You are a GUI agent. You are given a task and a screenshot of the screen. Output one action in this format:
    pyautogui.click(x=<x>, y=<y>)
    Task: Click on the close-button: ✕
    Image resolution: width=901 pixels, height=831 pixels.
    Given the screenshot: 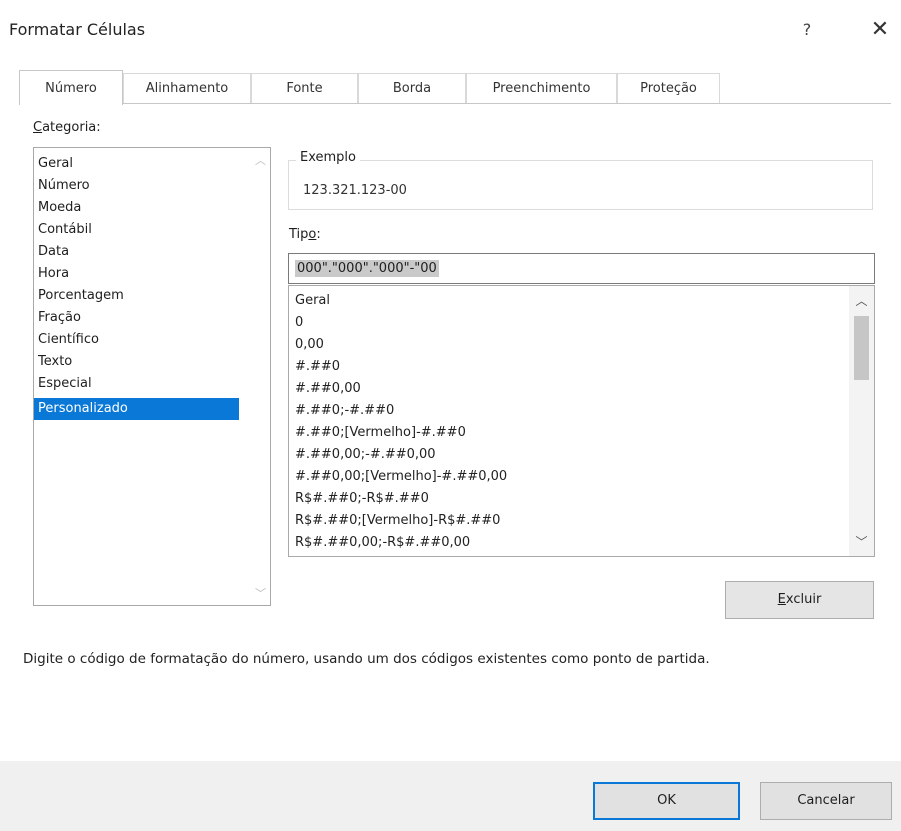 What is the action you would take?
    pyautogui.click(x=880, y=30)
    